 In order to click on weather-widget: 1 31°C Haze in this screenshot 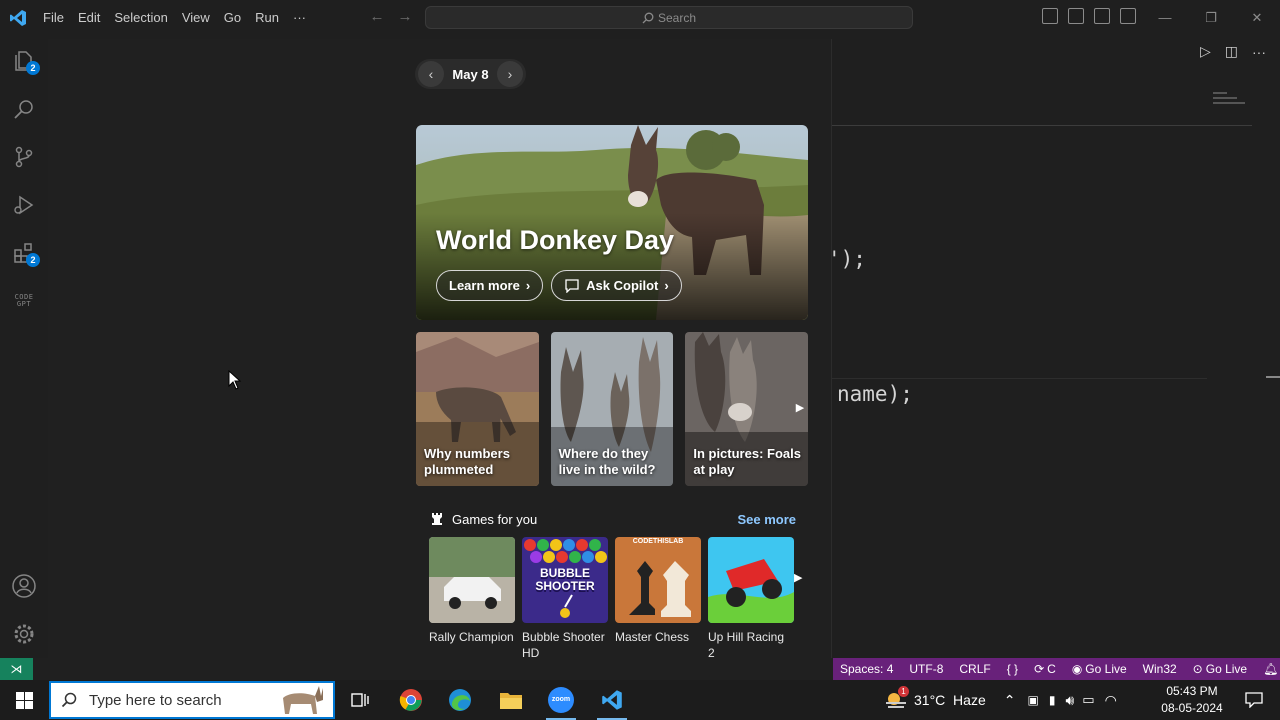, I will do `click(935, 698)`.